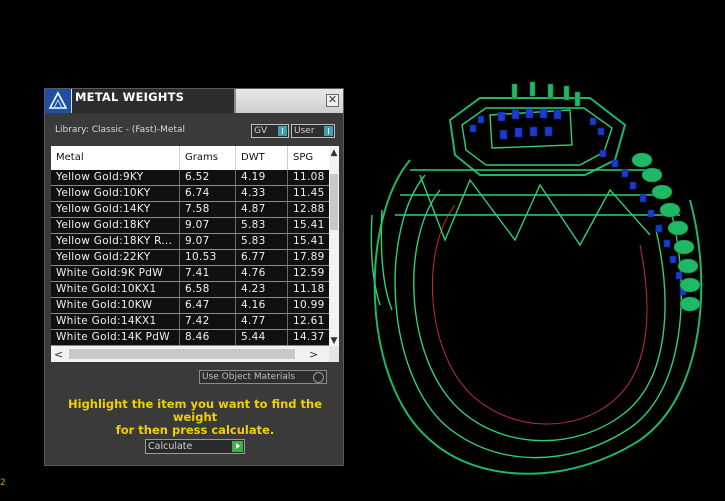  I want to click on cell-dwt: 4.87, so click(253, 209).